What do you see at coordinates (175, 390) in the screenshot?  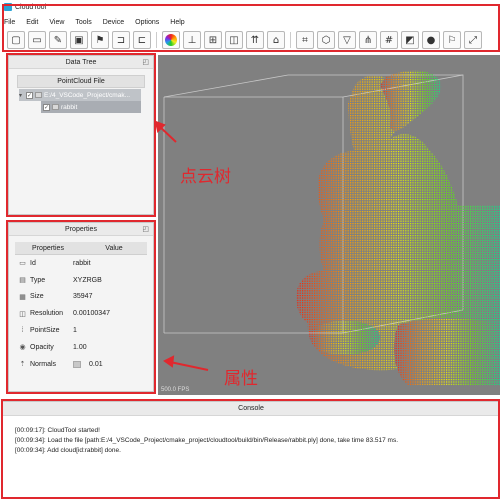 I see `fps-counter: 500.0 FPS` at bounding box center [175, 390].